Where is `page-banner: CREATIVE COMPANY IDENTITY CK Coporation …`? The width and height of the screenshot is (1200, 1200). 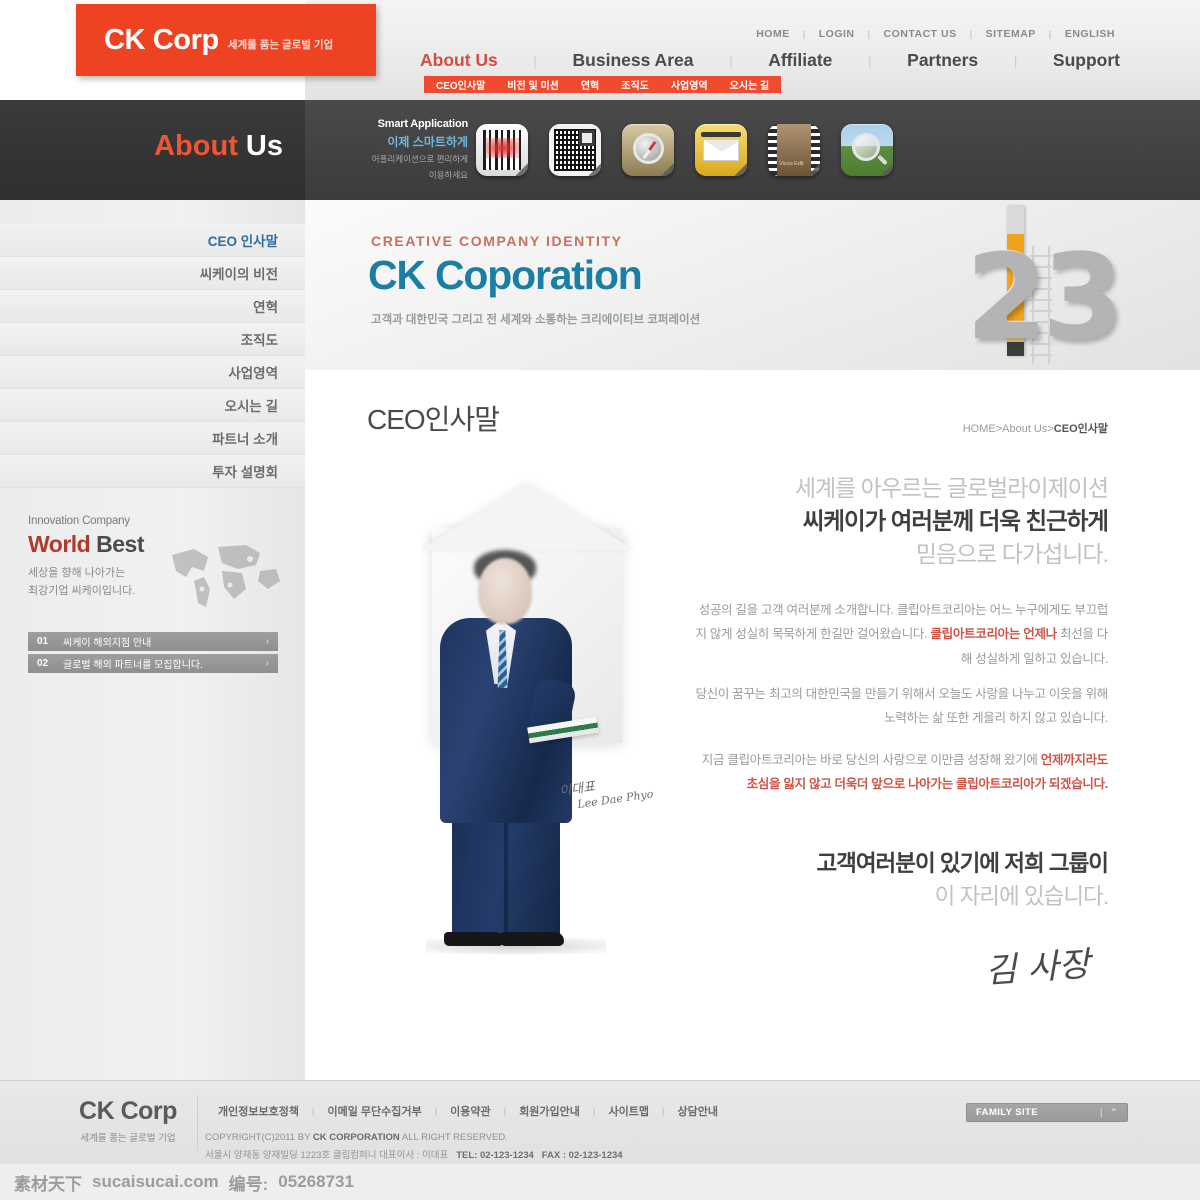
page-banner: CREATIVE COMPANY IDENTITY CK Coporation … is located at coordinates (752, 285).